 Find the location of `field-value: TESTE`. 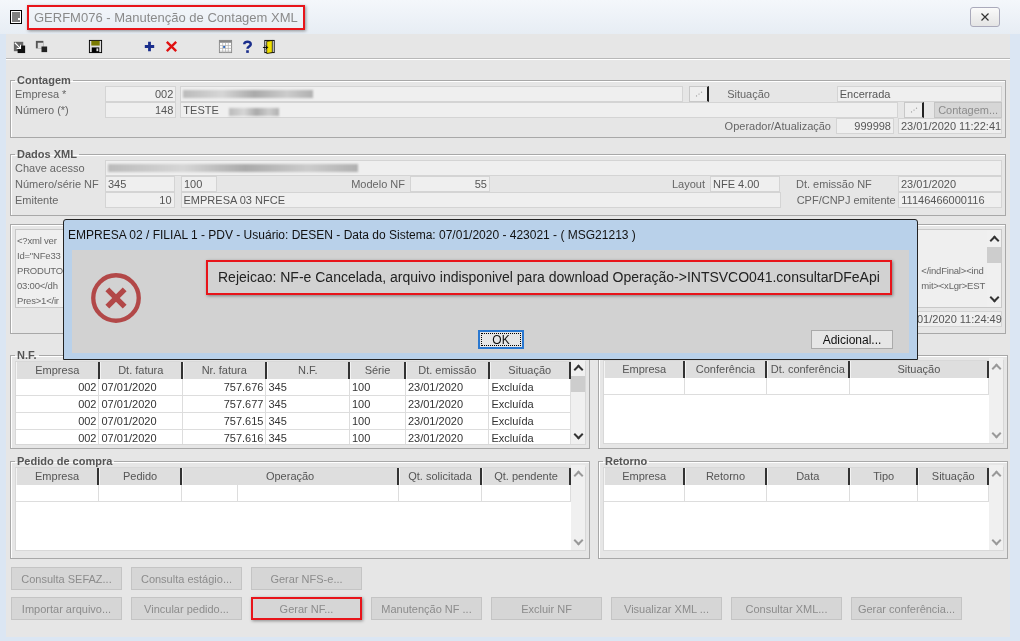

field-value: TESTE is located at coordinates (201, 110).